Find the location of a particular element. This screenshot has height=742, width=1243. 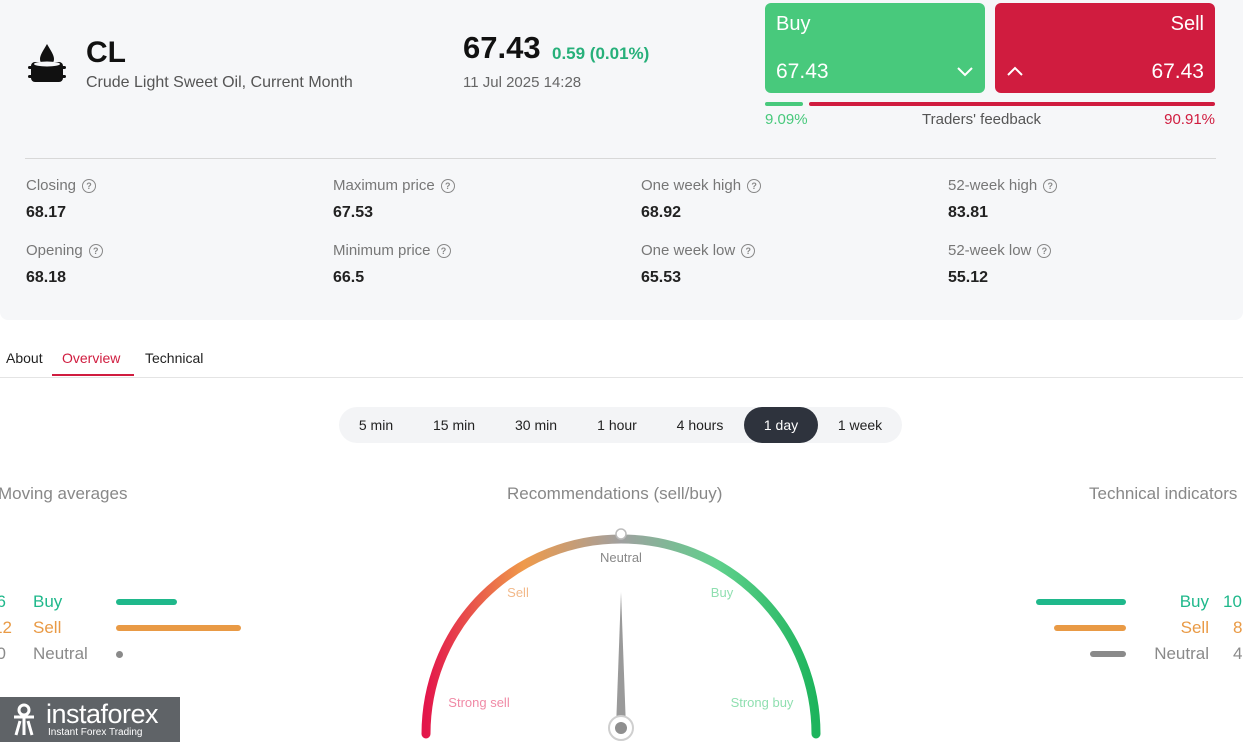

buy-button: Buy 67.43 is located at coordinates (875, 48).